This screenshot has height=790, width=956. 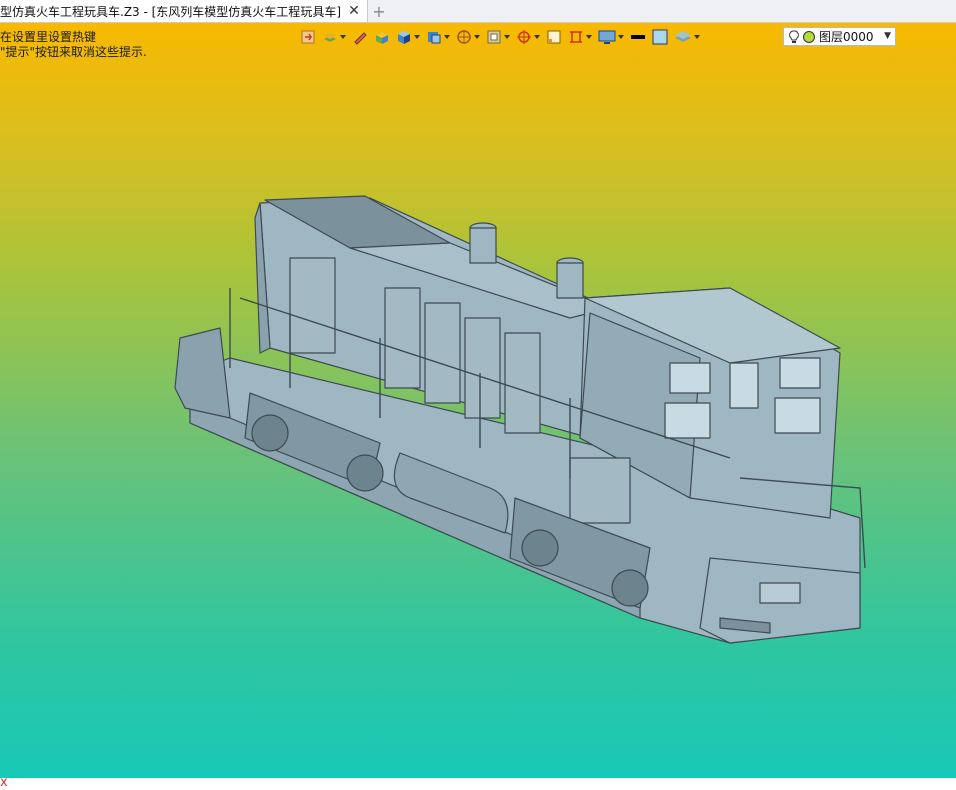 What do you see at coordinates (354, 11) in the screenshot?
I see `close-icon: ✕` at bounding box center [354, 11].